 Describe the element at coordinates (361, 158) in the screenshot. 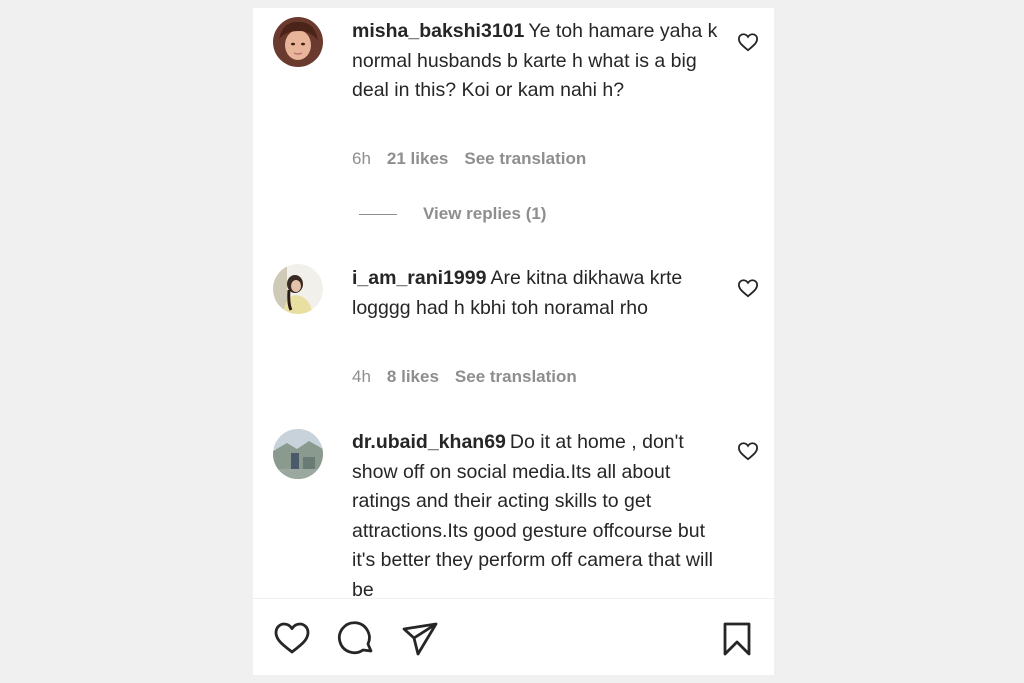

I see `comment-time: 6h` at that location.